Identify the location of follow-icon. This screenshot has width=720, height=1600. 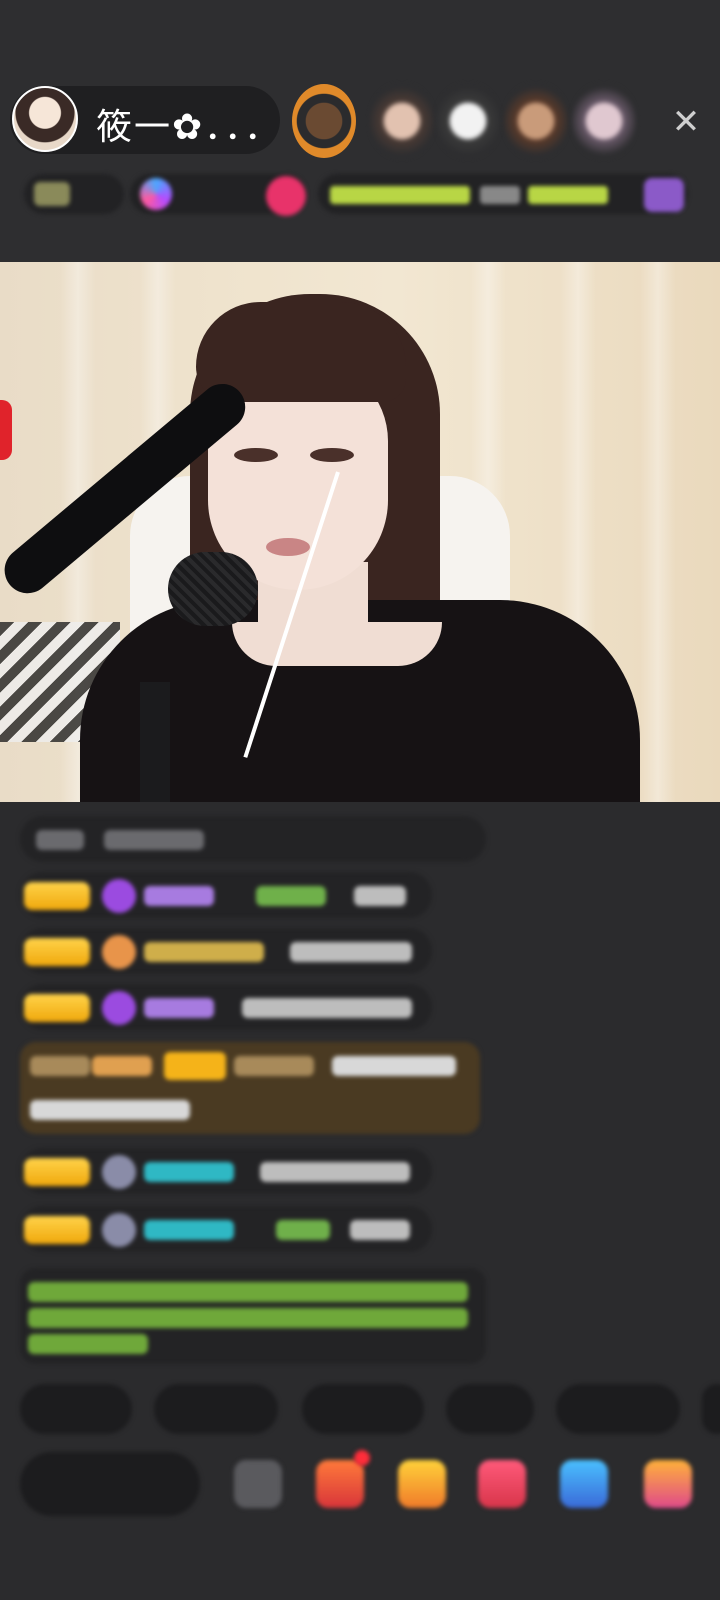
(286, 196).